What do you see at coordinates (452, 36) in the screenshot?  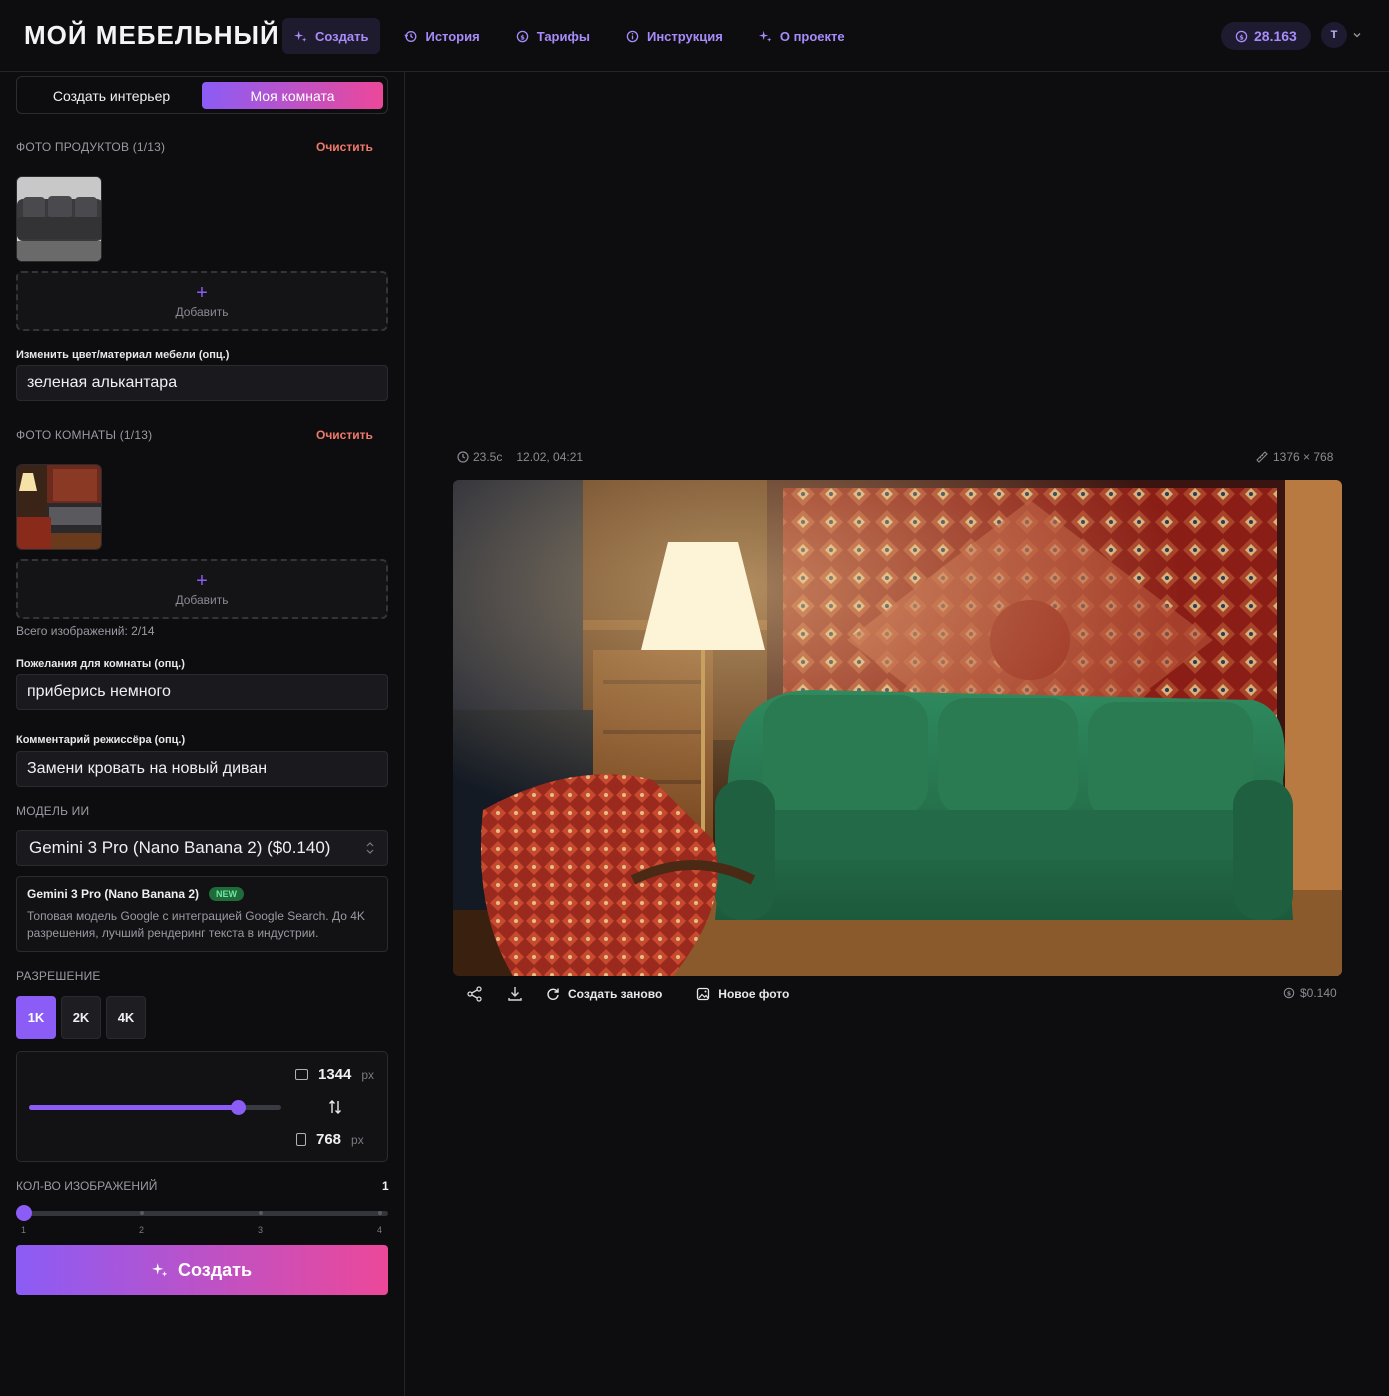 I see `nav-history-label: История` at bounding box center [452, 36].